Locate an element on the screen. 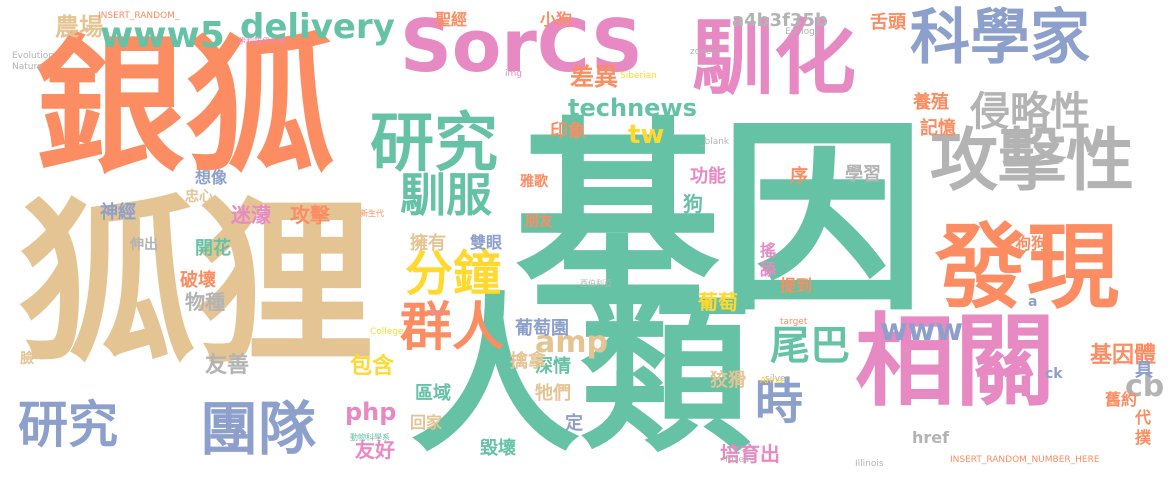 This screenshot has height=482, width=1175. cloud-word: zoneid is located at coordinates (705, 52).